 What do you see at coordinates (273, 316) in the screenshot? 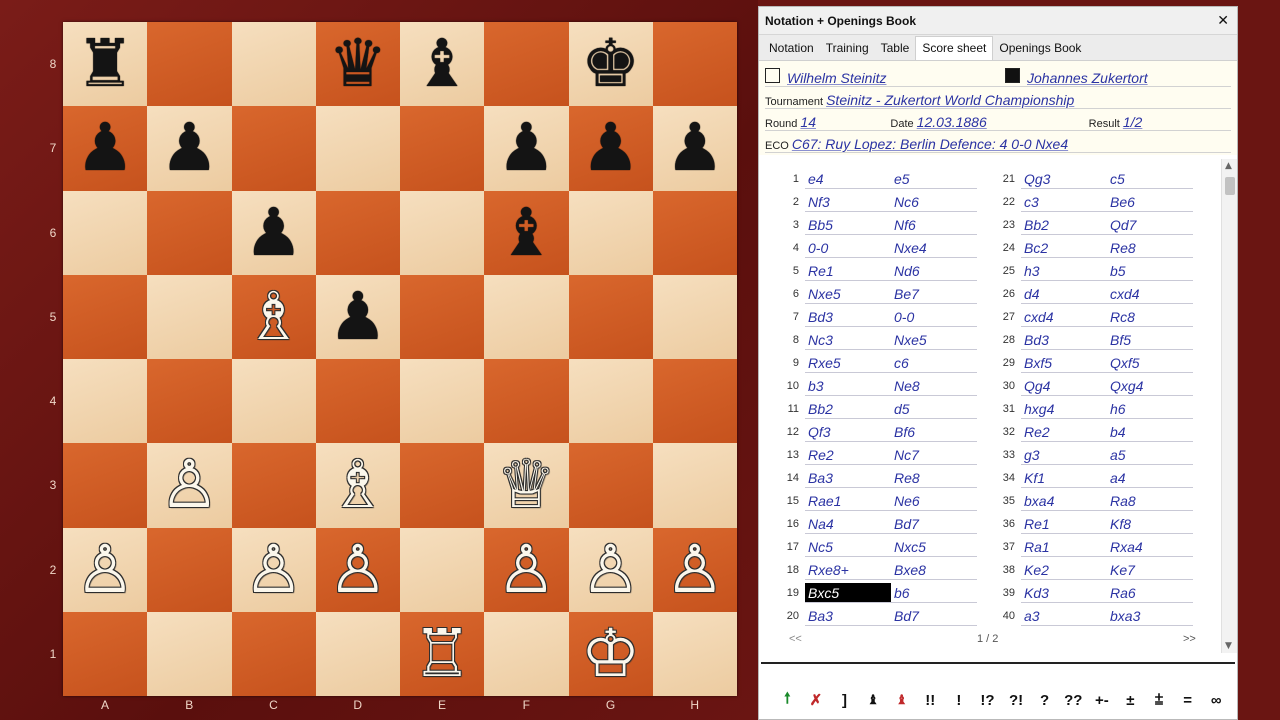
I see `white-bishop-icon: ♗` at bounding box center [273, 316].